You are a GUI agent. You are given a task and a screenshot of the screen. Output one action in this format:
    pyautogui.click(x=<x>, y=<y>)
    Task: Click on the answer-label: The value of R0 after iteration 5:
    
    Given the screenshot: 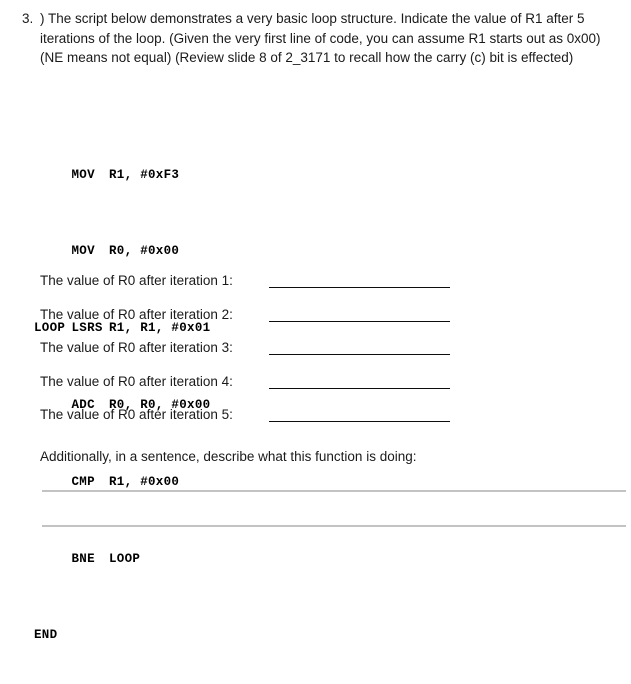 What is the action you would take?
    pyautogui.click(x=136, y=414)
    